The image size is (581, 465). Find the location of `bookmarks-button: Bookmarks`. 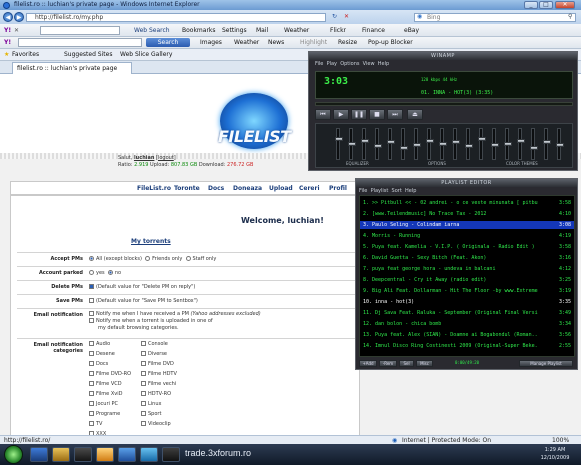

bookmarks-button: Bookmarks is located at coordinates (199, 30).